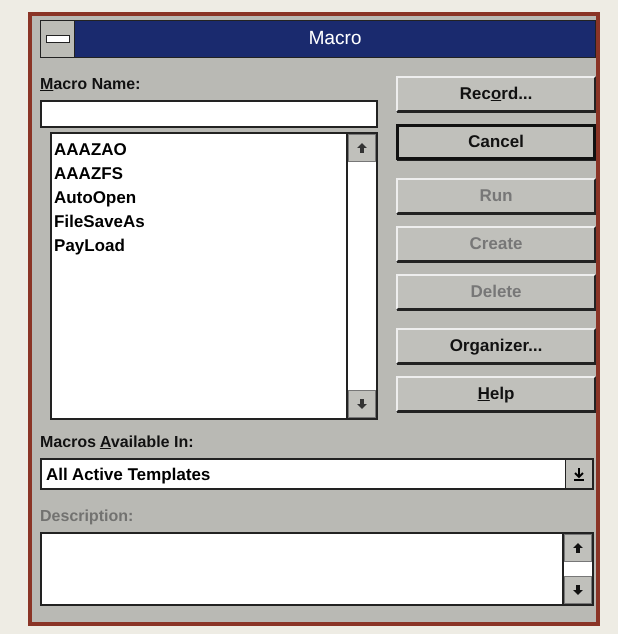 This screenshot has height=634, width=618. I want to click on macro-list-item: AAAZAO, so click(199, 150).